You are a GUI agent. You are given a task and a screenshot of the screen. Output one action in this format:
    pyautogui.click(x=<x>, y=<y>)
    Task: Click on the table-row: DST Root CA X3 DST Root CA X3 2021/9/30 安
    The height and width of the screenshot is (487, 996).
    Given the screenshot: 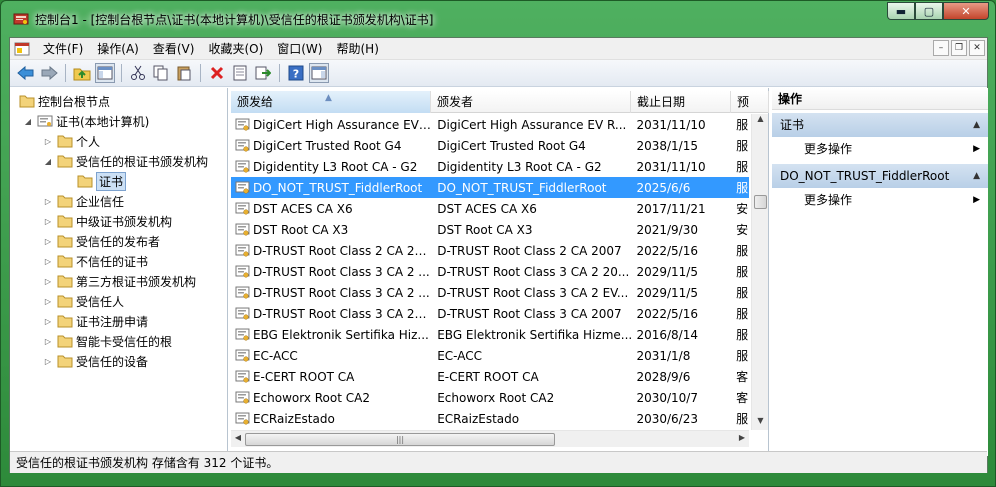 What is the action you would take?
    pyautogui.click(x=490, y=229)
    